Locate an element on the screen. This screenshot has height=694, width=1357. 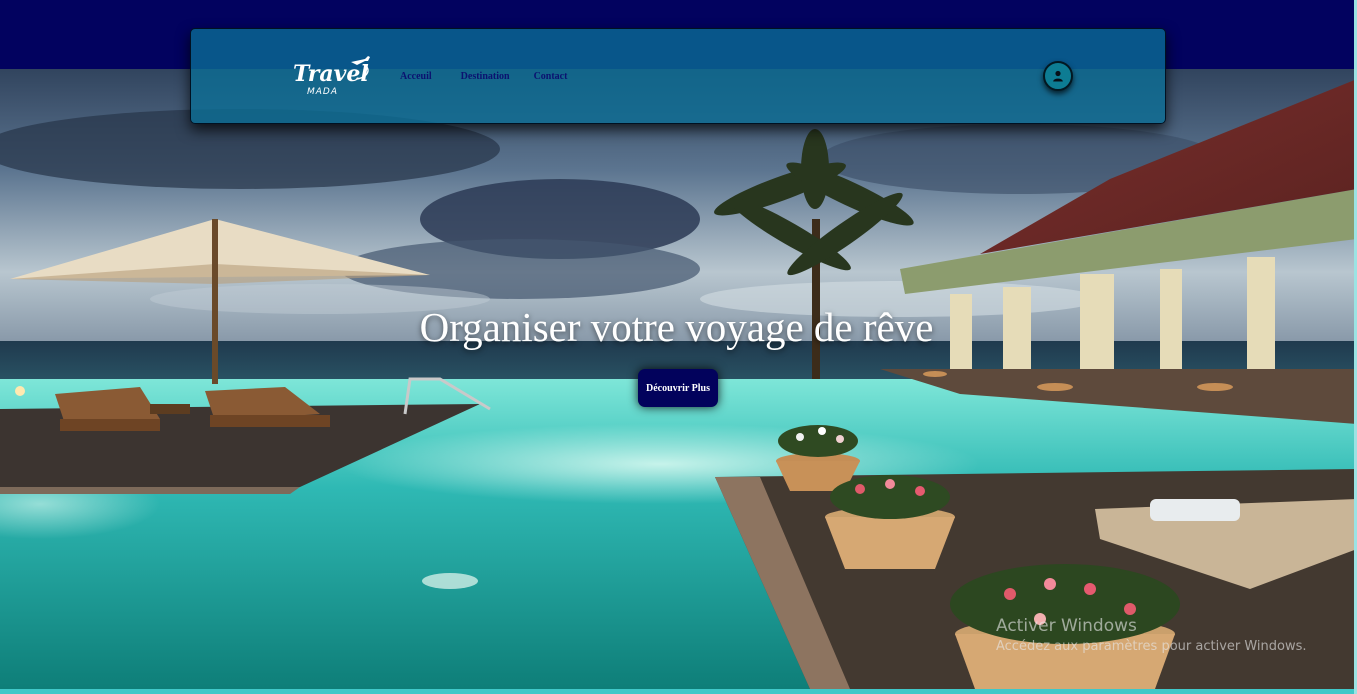
logo-subtext: MADA is located at coordinates (323, 92).